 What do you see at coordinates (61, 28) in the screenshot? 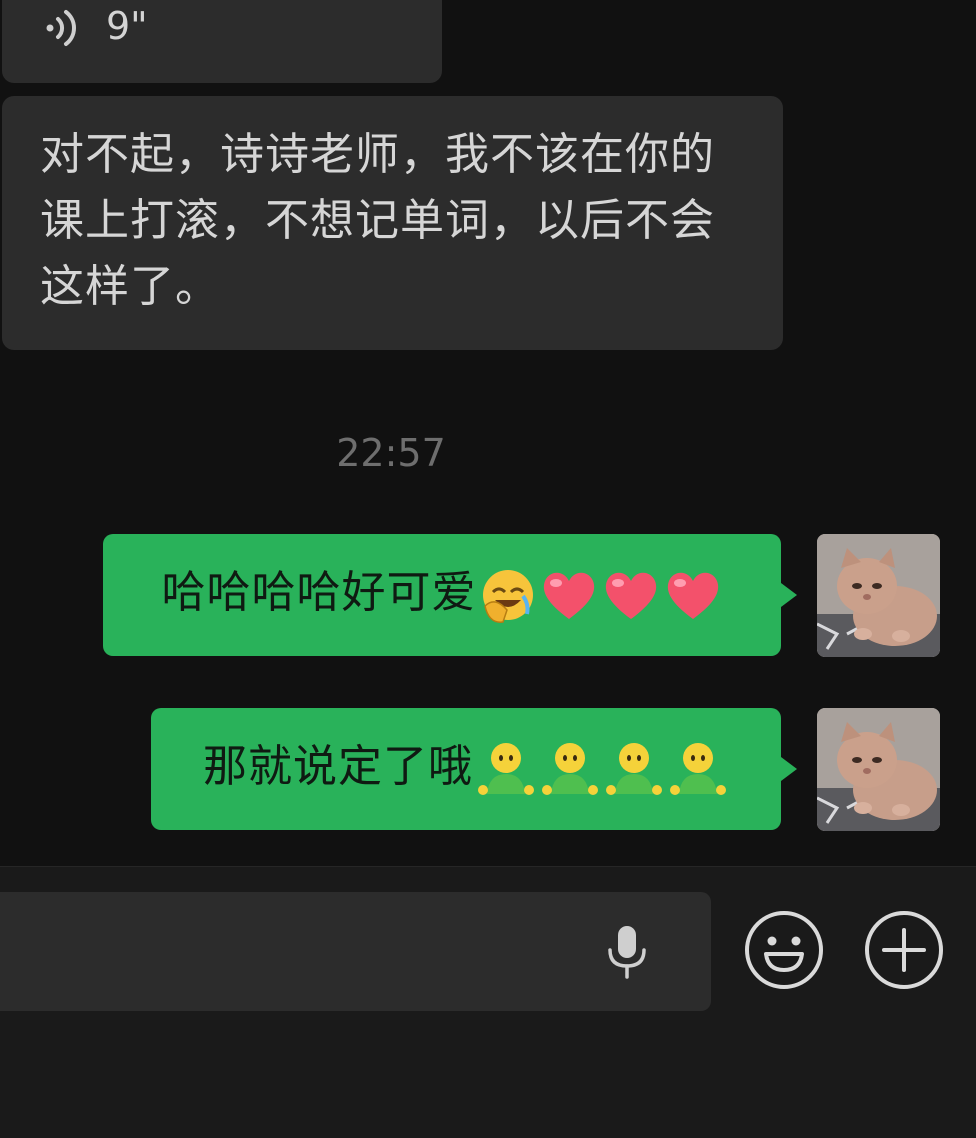
I see `voice-wave-icon` at bounding box center [61, 28].